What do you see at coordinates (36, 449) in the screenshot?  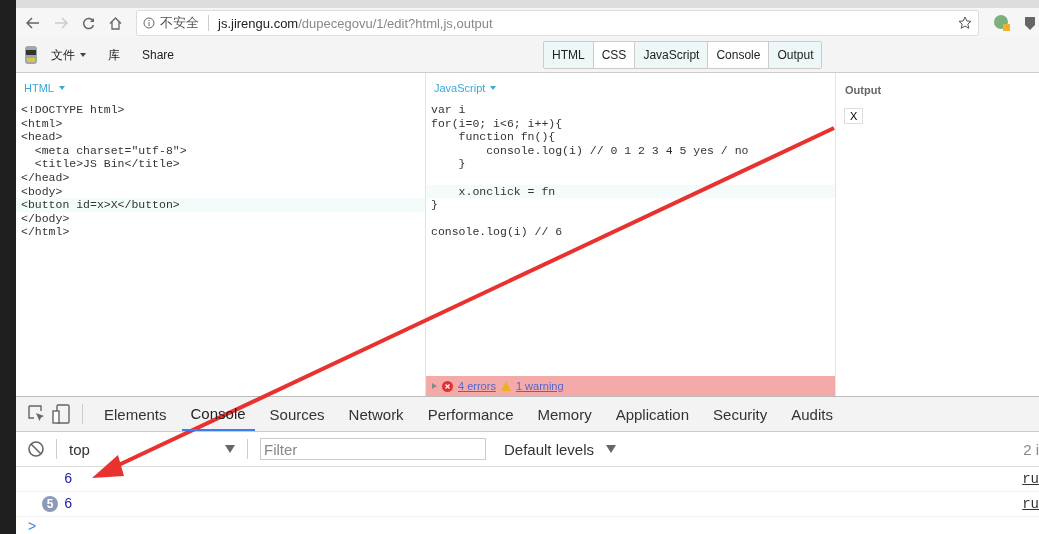 I see `clear-console-icon` at bounding box center [36, 449].